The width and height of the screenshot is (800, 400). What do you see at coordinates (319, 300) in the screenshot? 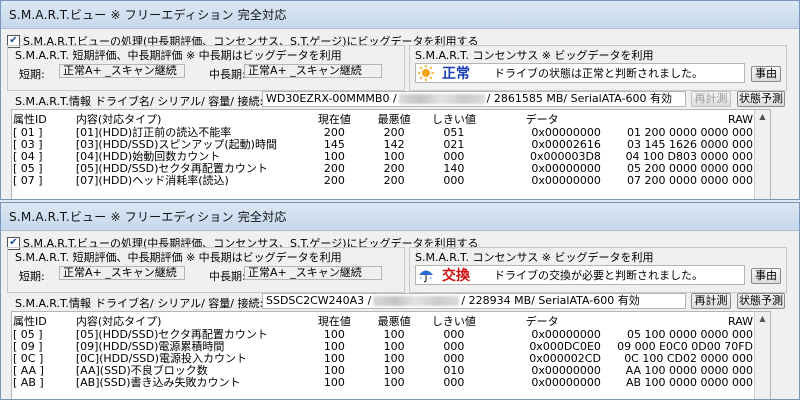
I see `drive-model: SSDSC2CW240A3 /` at bounding box center [319, 300].